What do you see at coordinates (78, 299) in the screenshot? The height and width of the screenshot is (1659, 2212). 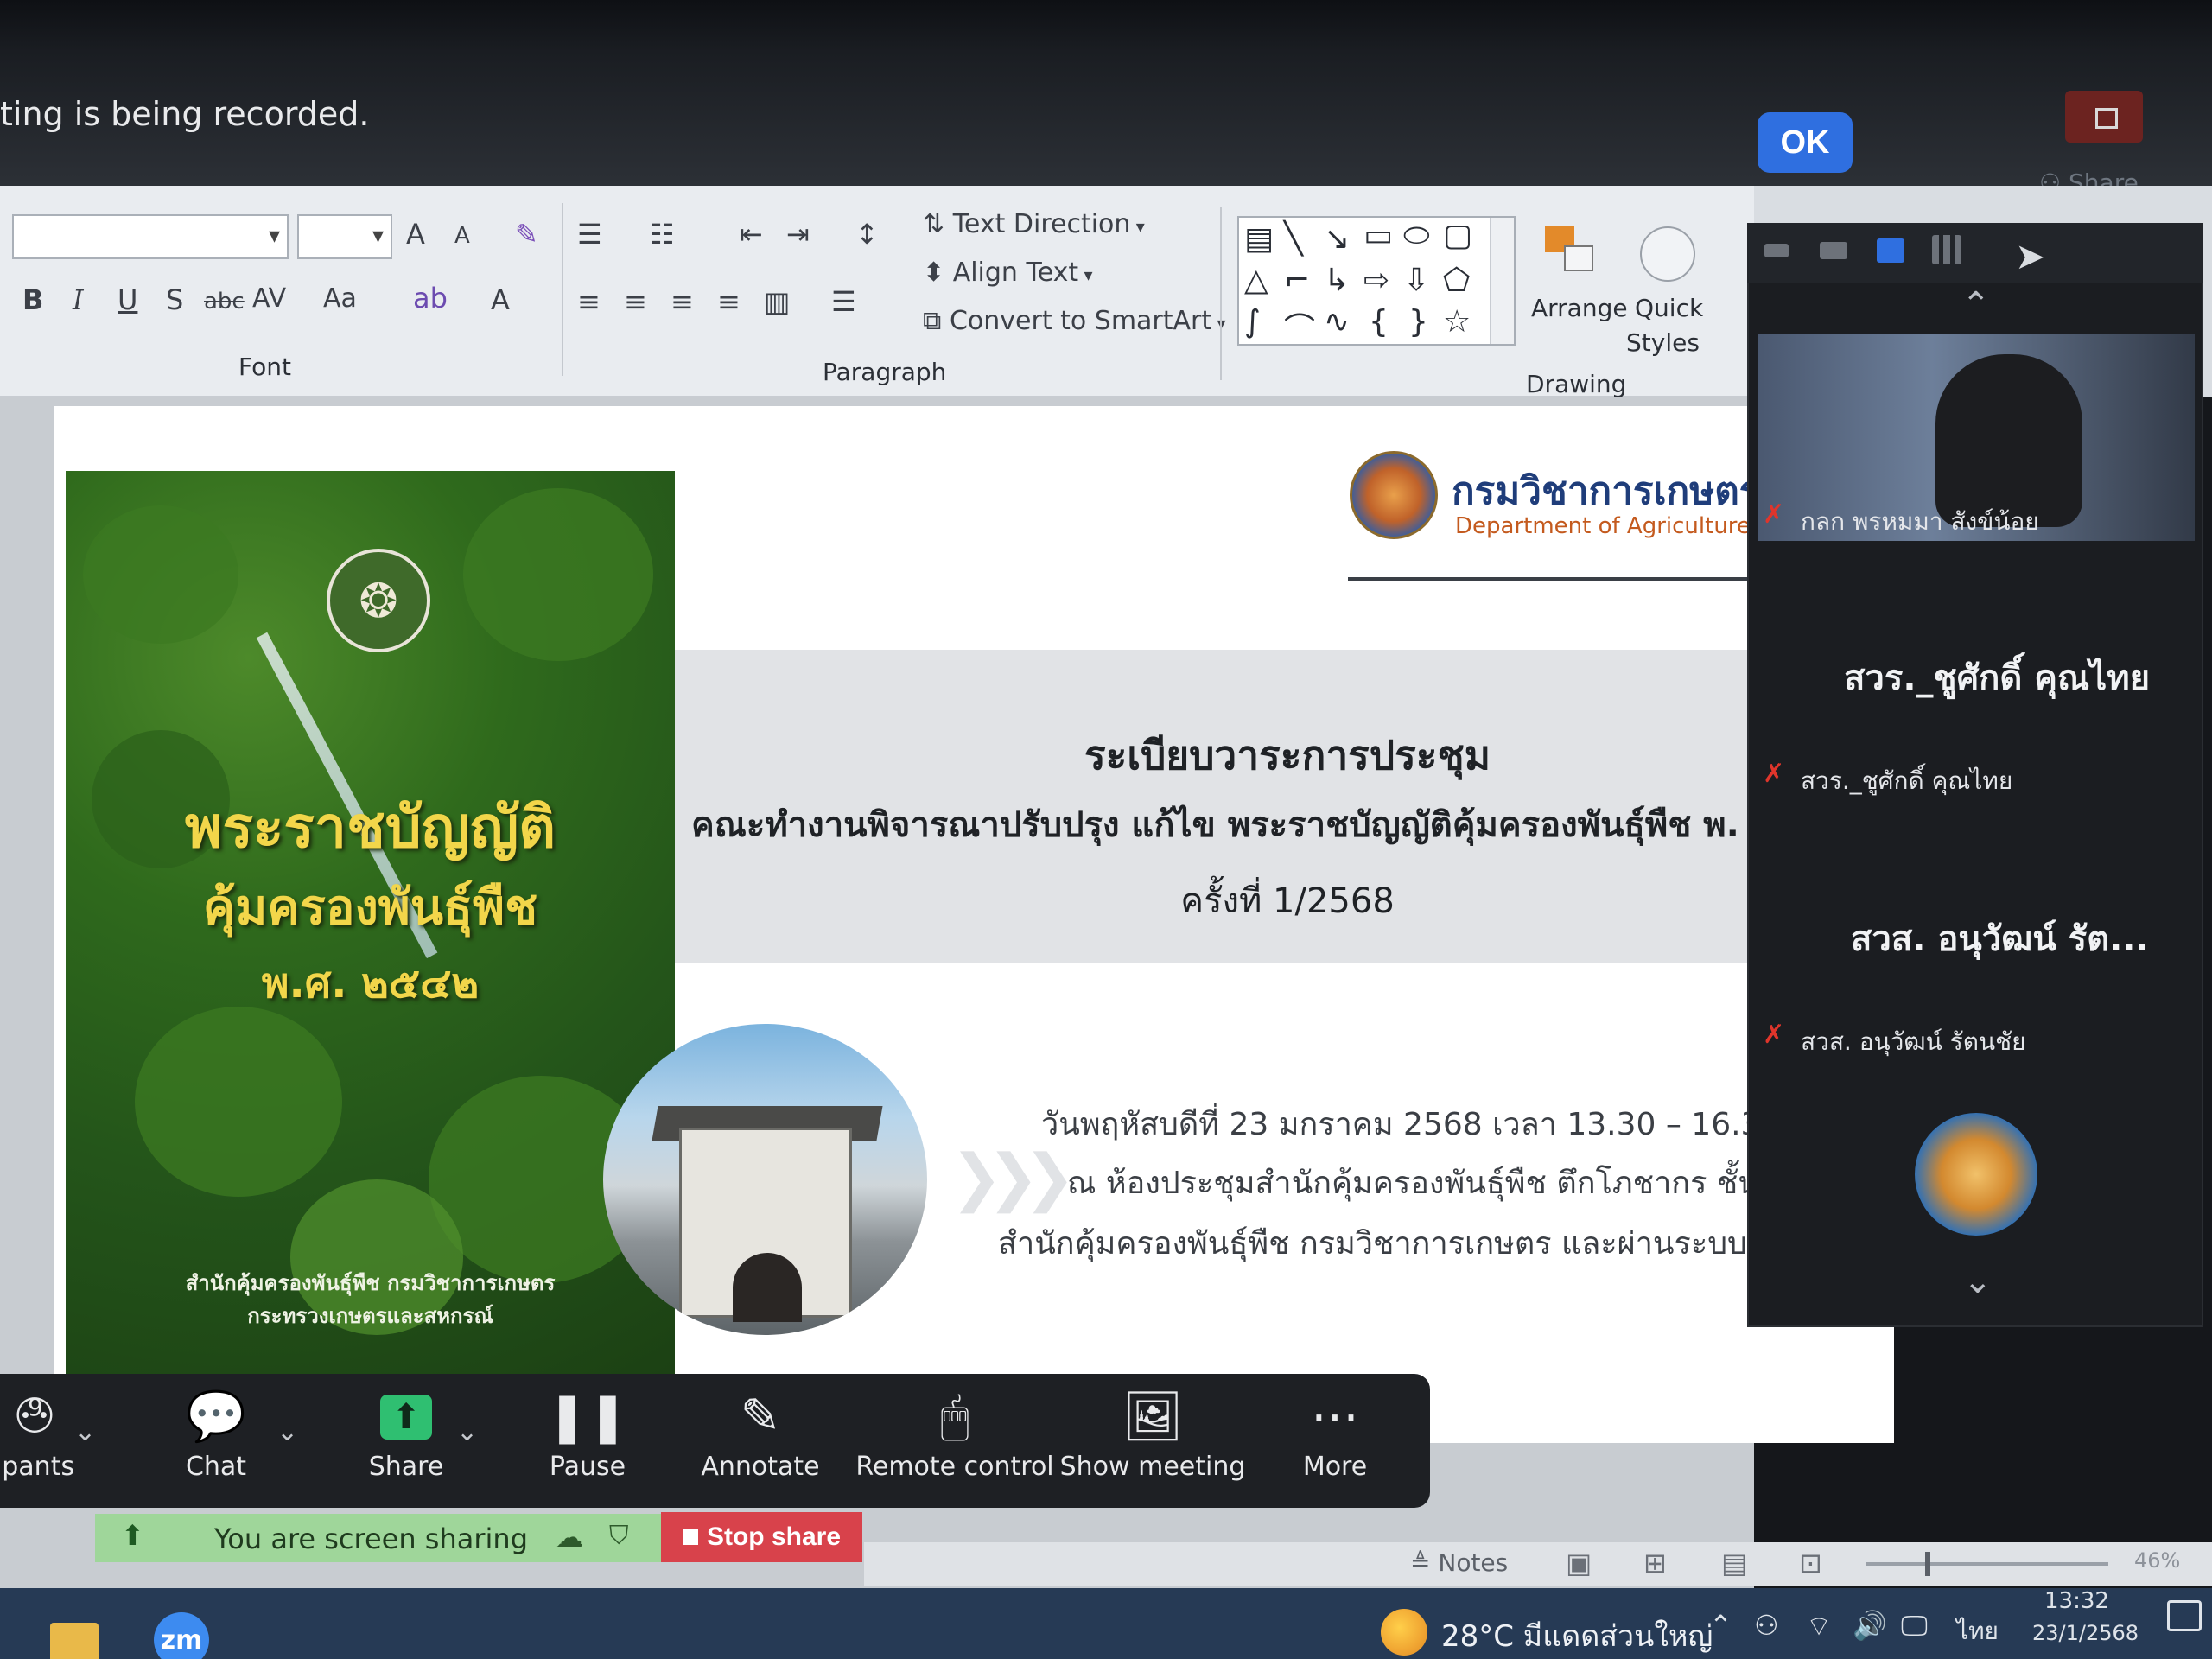 I see `italic-button: I` at bounding box center [78, 299].